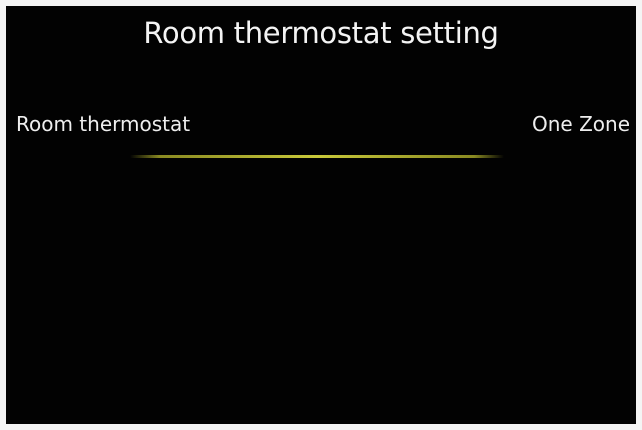 The height and width of the screenshot is (430, 642). I want to click on selection-underline, so click(317, 156).